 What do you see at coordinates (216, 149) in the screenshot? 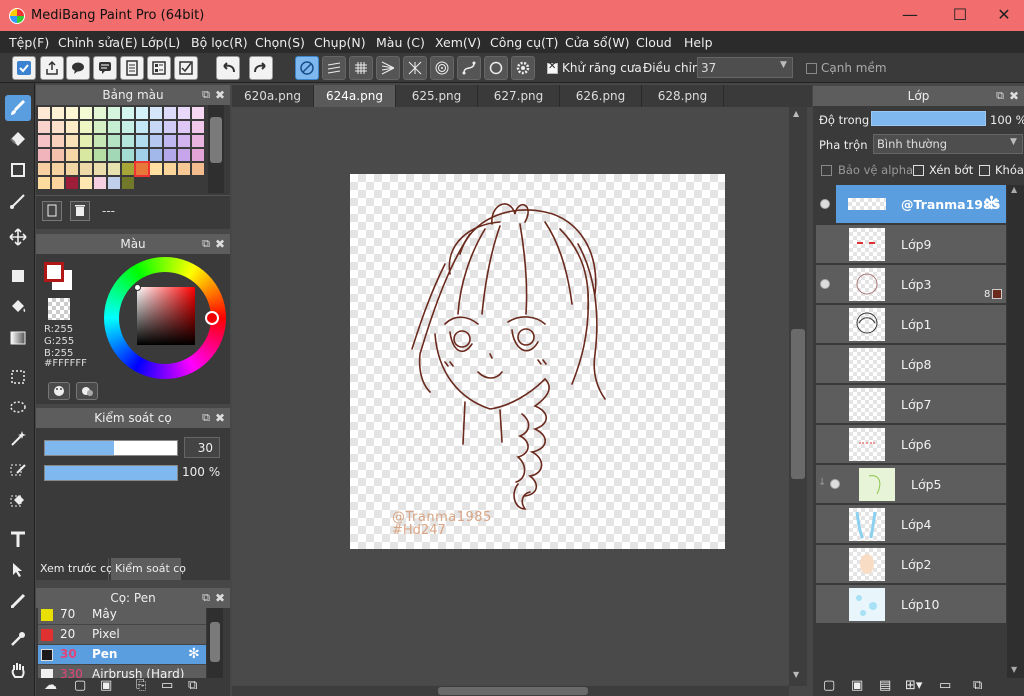
I see `palette-scrollbar` at bounding box center [216, 149].